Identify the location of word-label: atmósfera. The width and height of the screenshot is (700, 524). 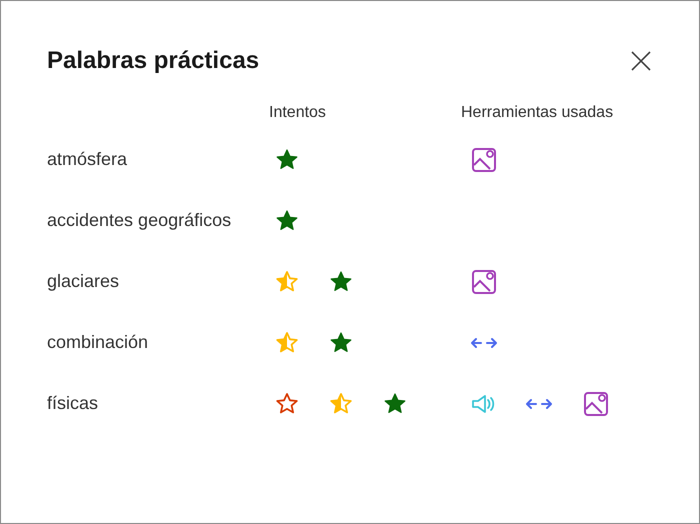
(87, 159).